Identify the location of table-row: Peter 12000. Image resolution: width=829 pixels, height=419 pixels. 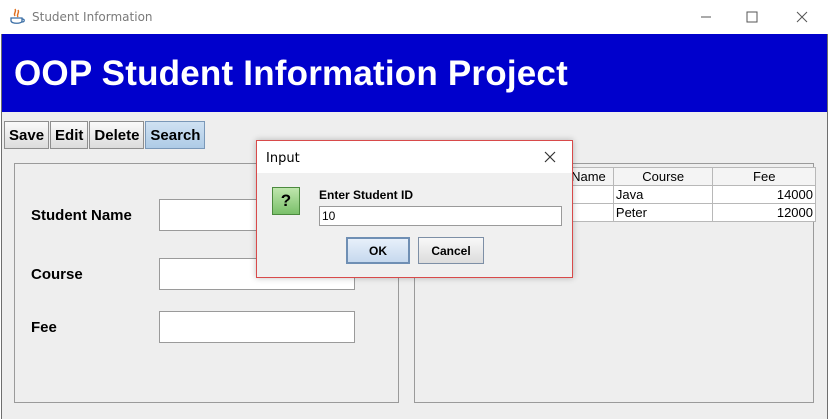
(689, 212).